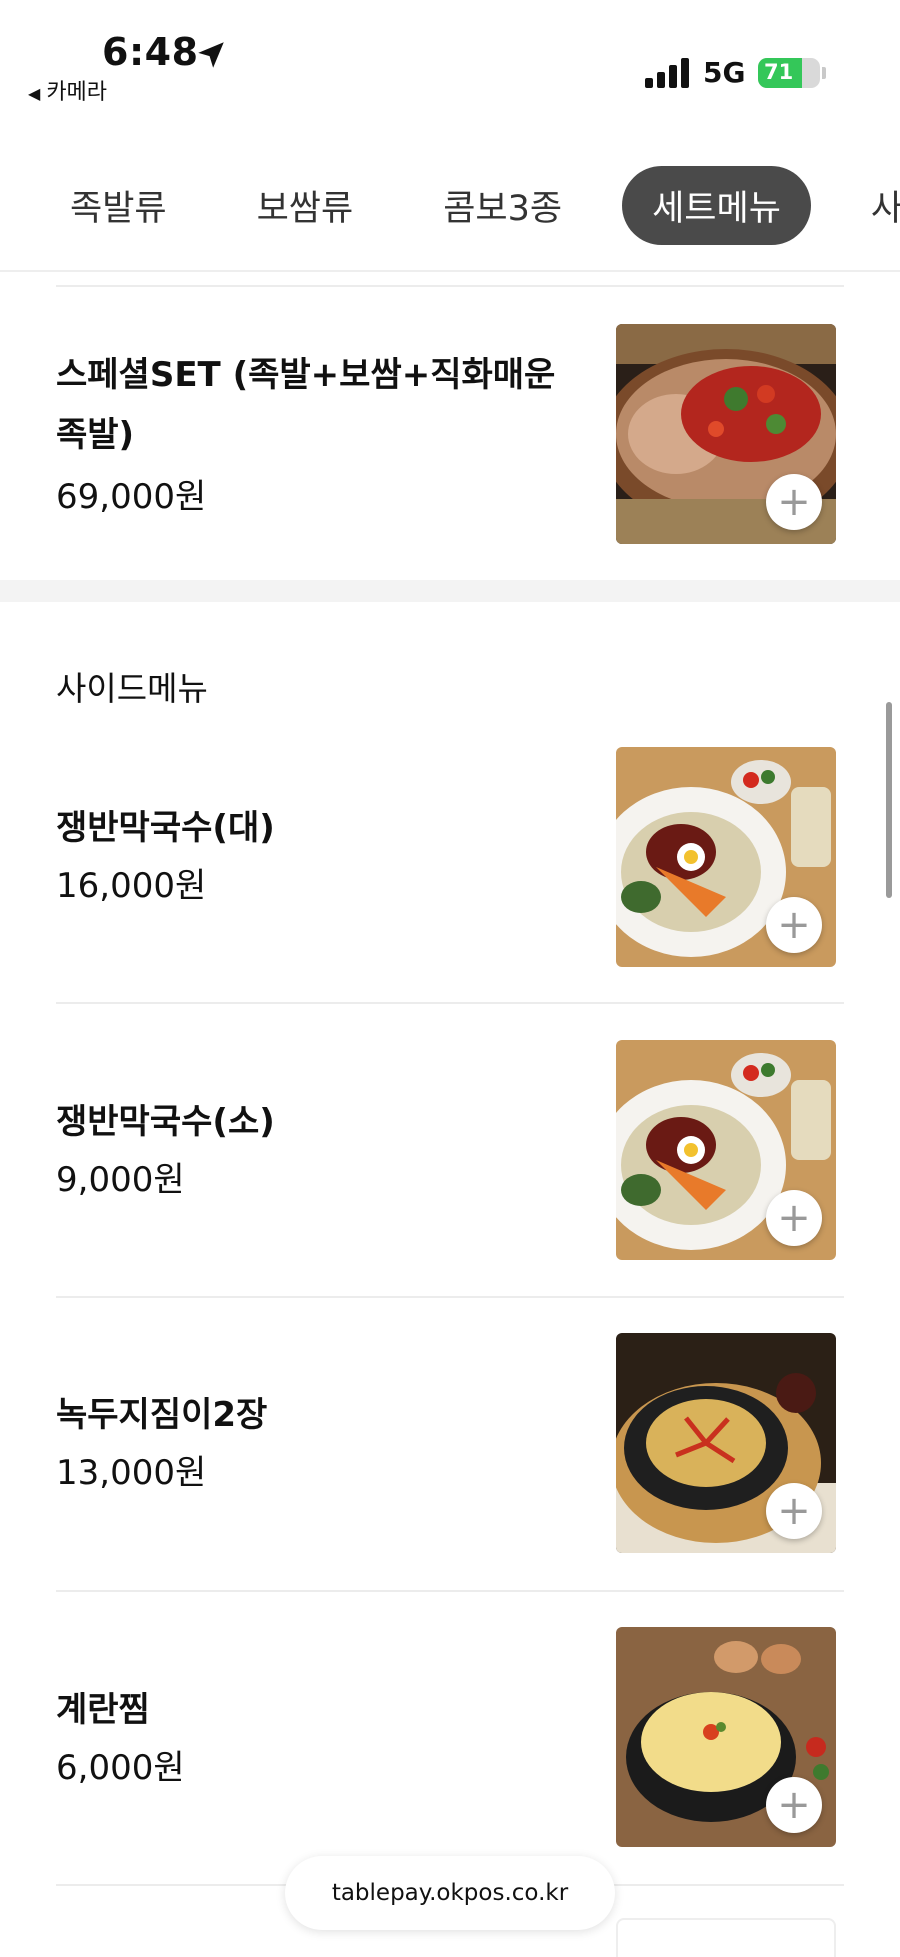 The height and width of the screenshot is (1957, 900). I want to click on location-arrow-icon, so click(211, 55).